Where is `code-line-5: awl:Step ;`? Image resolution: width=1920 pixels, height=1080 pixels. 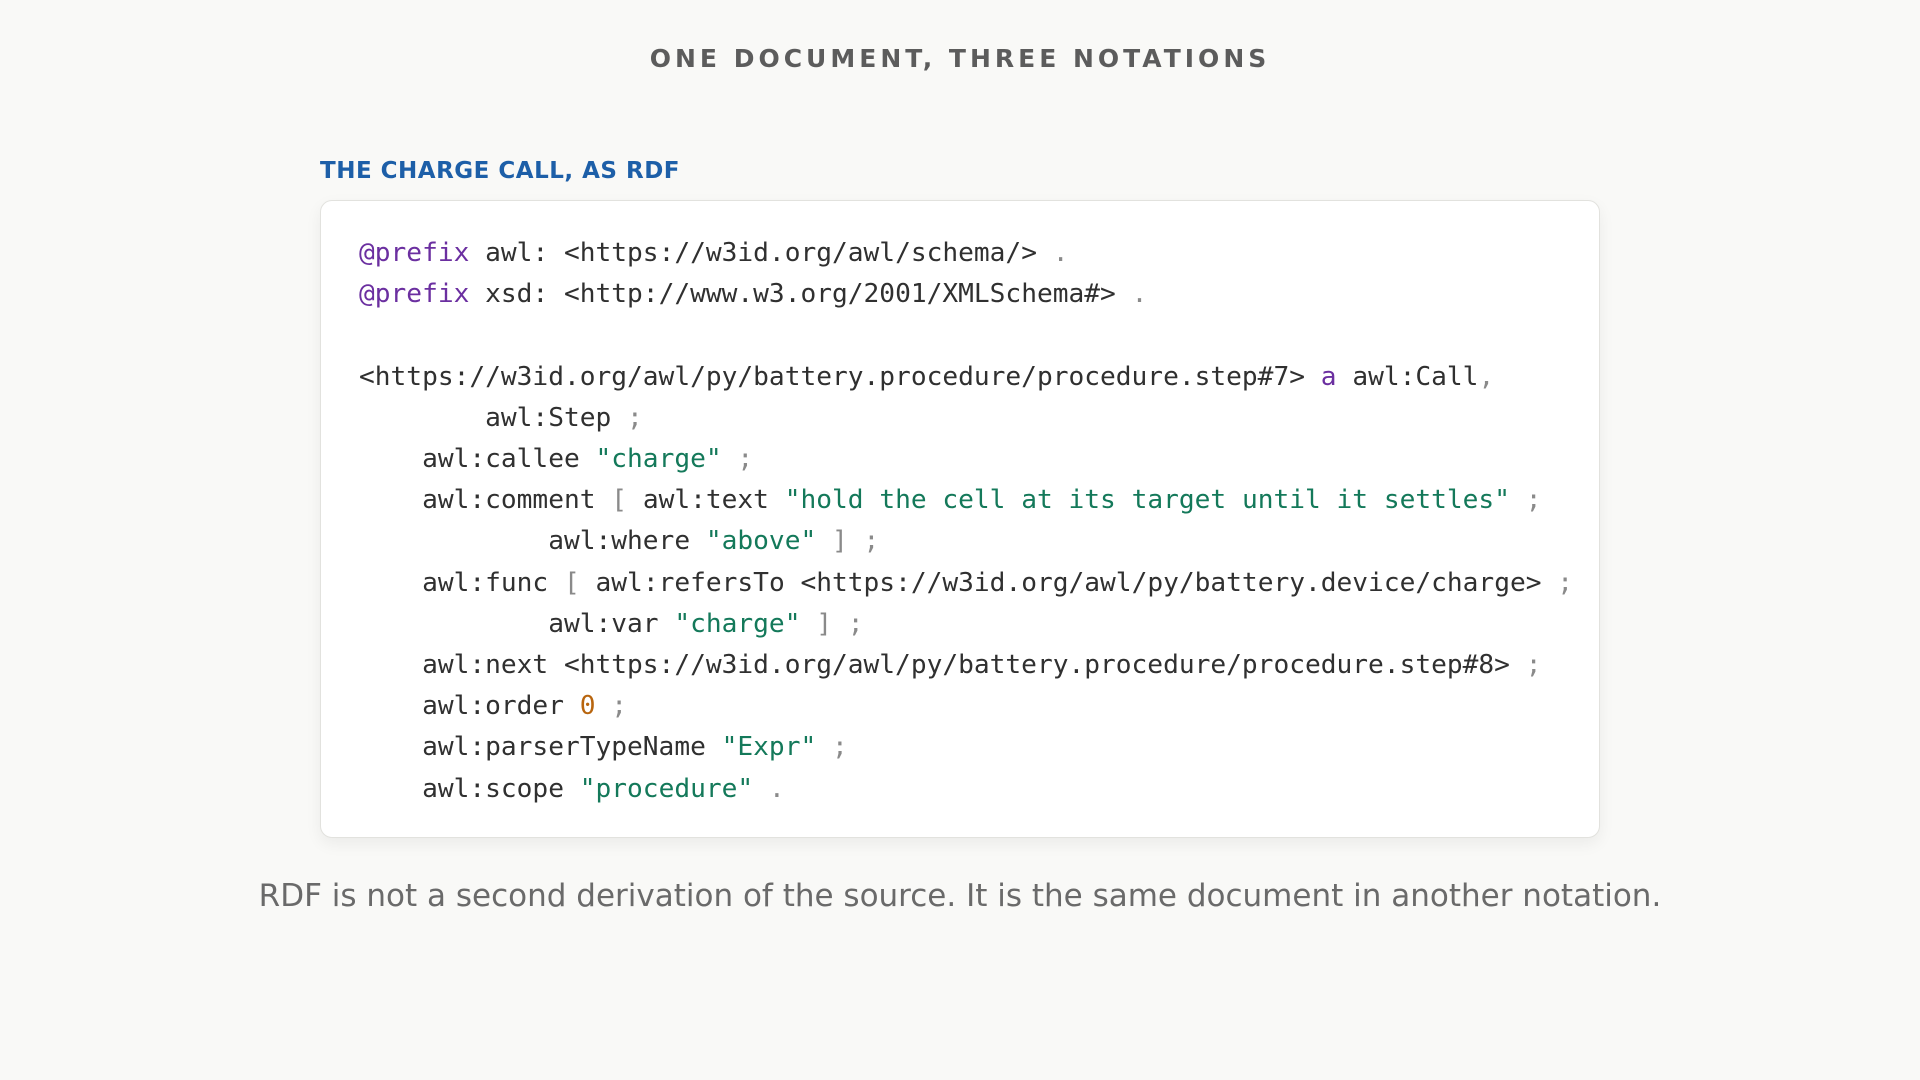
code-line-5: awl:Step ; is located at coordinates (501, 418).